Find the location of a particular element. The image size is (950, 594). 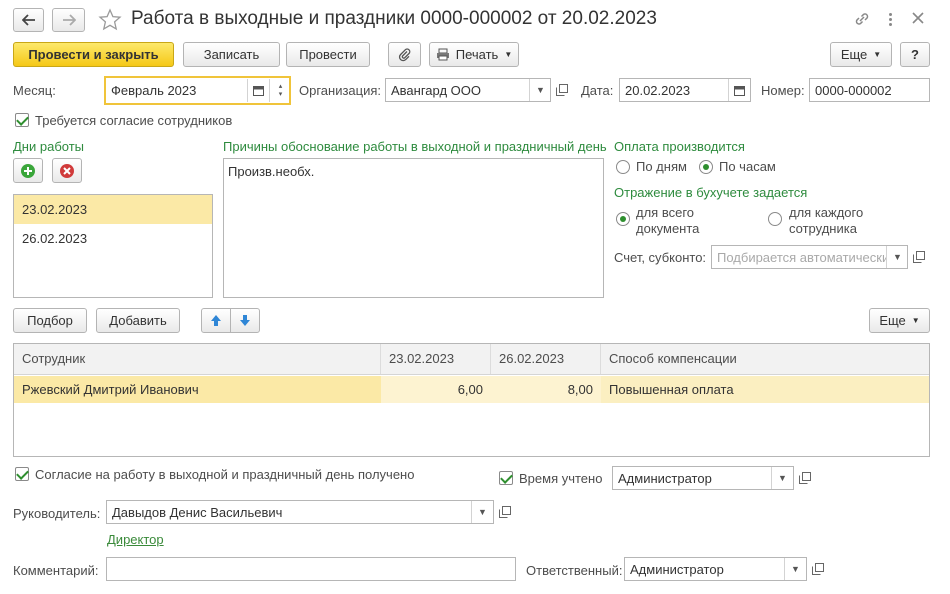

pay-by-days-radio is located at coordinates (623, 167).